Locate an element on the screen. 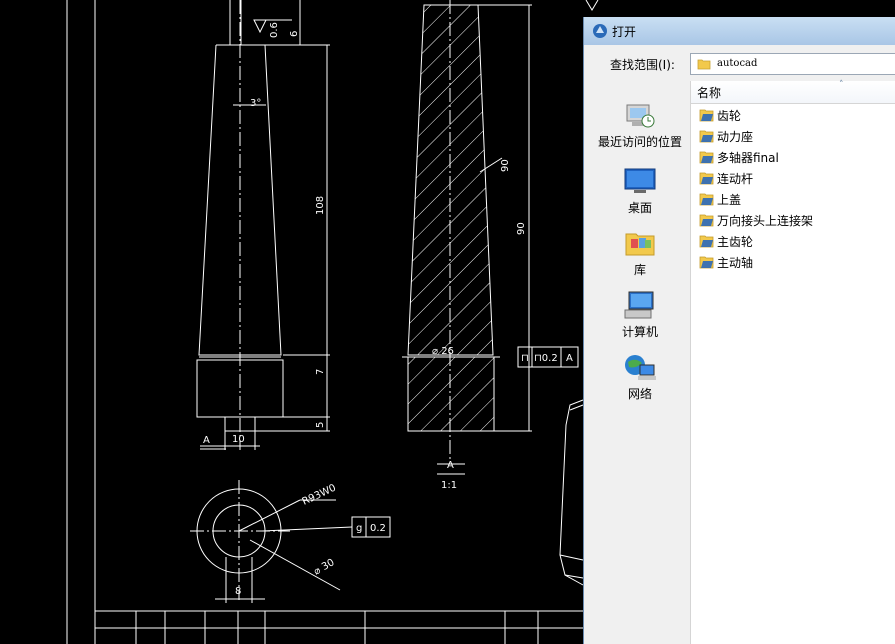 The width and height of the screenshot is (895, 644). dim-diameter-30: ⌀ 30 is located at coordinates (324, 567).